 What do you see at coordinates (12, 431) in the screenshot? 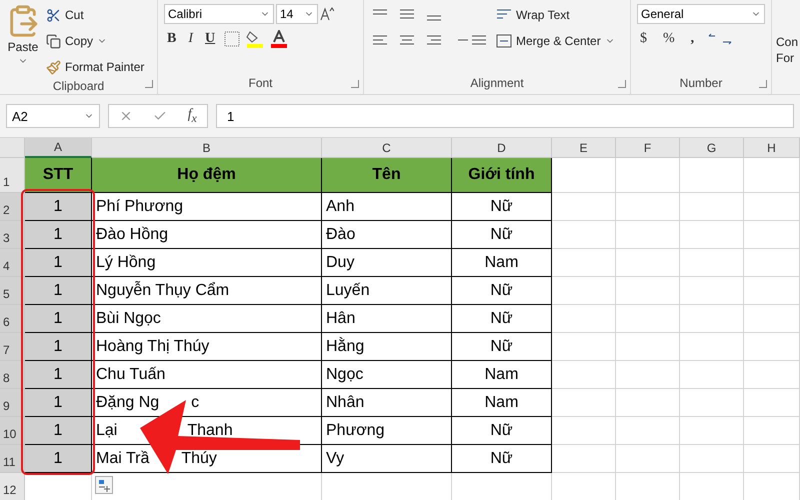
I see `row-header: 10` at bounding box center [12, 431].